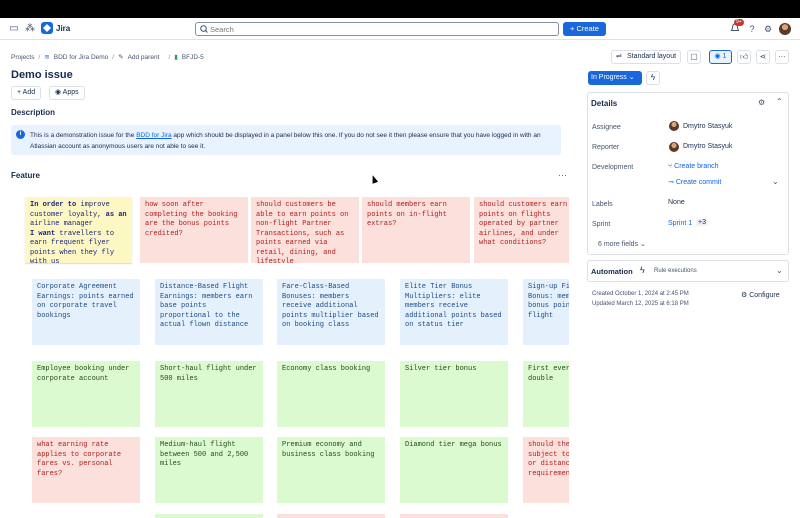  Describe the element at coordinates (694, 57) in the screenshot. I see `feedback-icon: ▢` at that location.